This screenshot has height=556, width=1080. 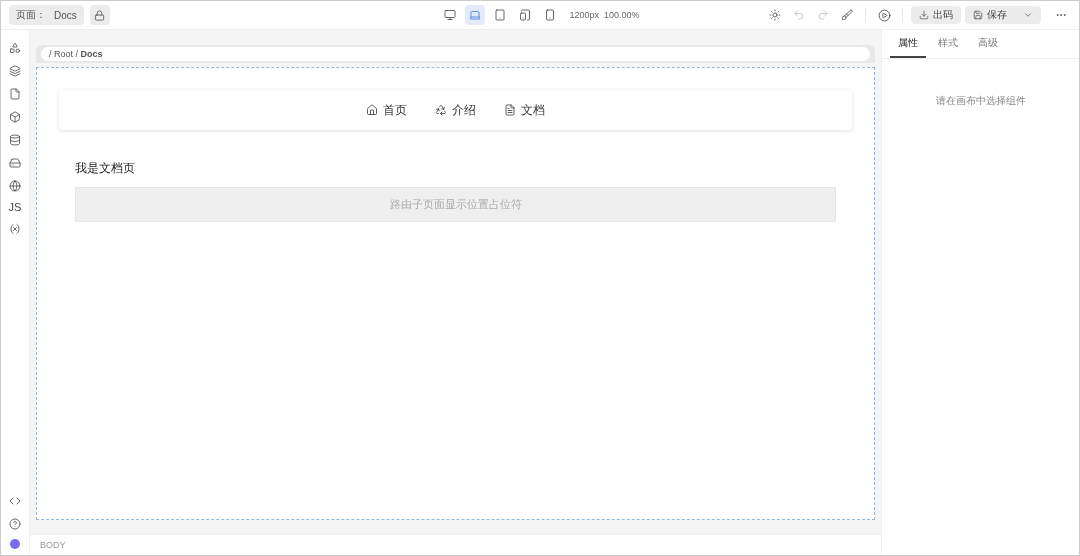 I want to click on empty-hint: 请在画布中选择组件, so click(x=980, y=101).